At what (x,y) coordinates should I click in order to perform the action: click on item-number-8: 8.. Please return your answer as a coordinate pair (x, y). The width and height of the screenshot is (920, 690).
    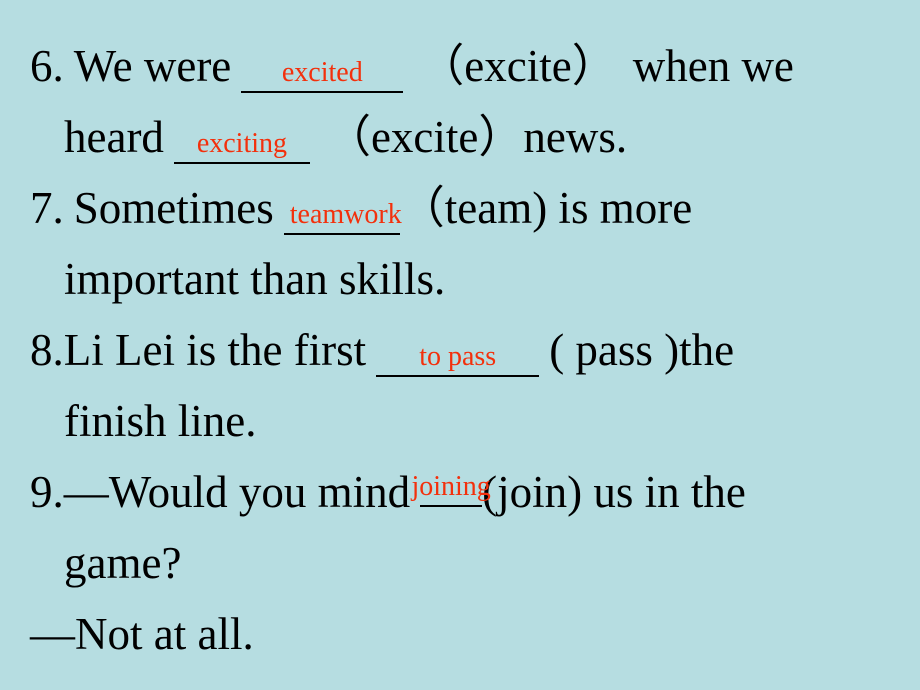
    Looking at the image, I should click on (47, 350).